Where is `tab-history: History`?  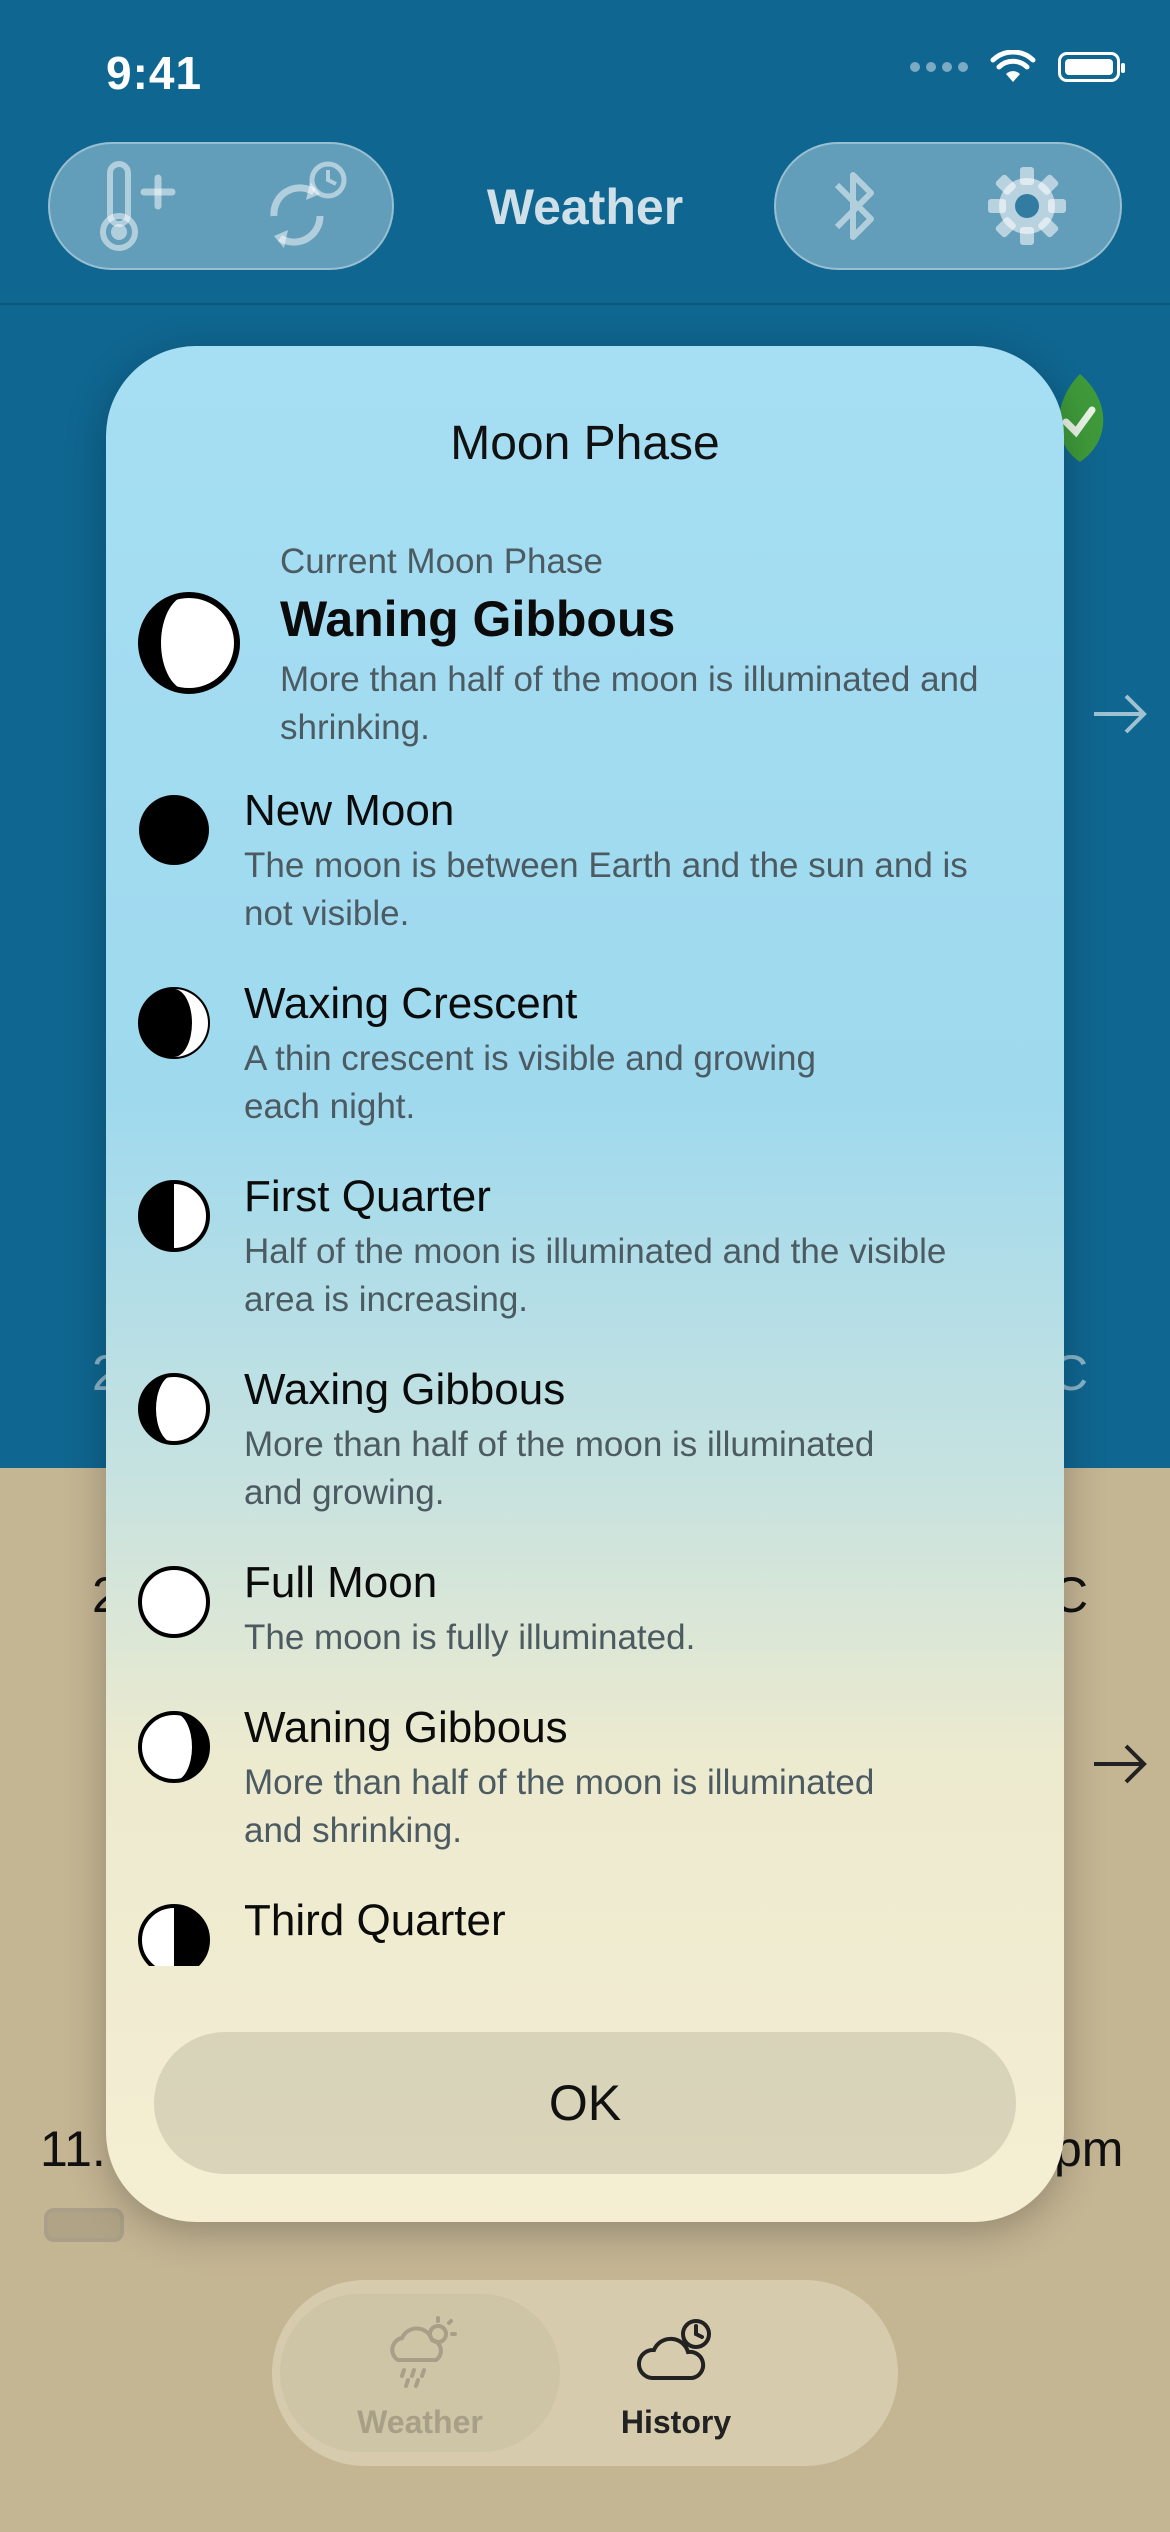 tab-history: History is located at coordinates (676, 2373).